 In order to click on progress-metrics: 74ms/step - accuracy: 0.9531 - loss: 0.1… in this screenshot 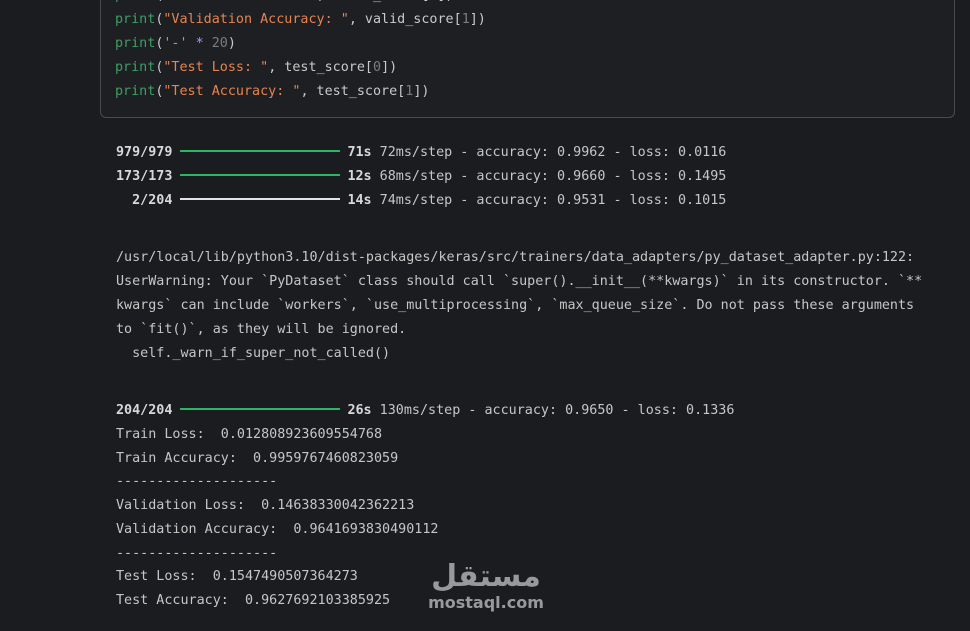, I will do `click(549, 200)`.